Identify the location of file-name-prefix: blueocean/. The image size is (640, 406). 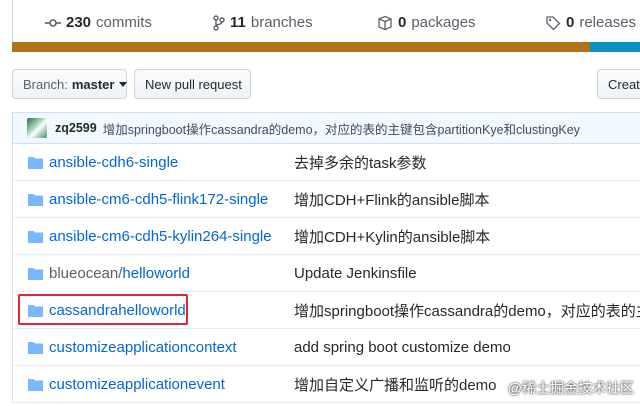
(85, 273).